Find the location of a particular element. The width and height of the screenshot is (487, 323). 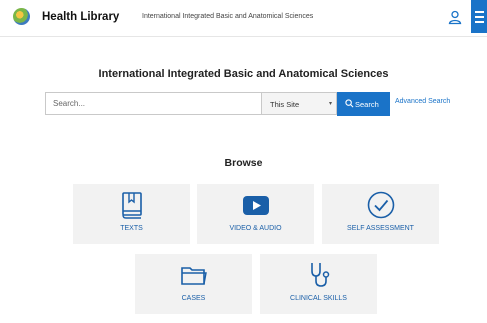

chevron-down-icon: ▾ is located at coordinates (330, 104).